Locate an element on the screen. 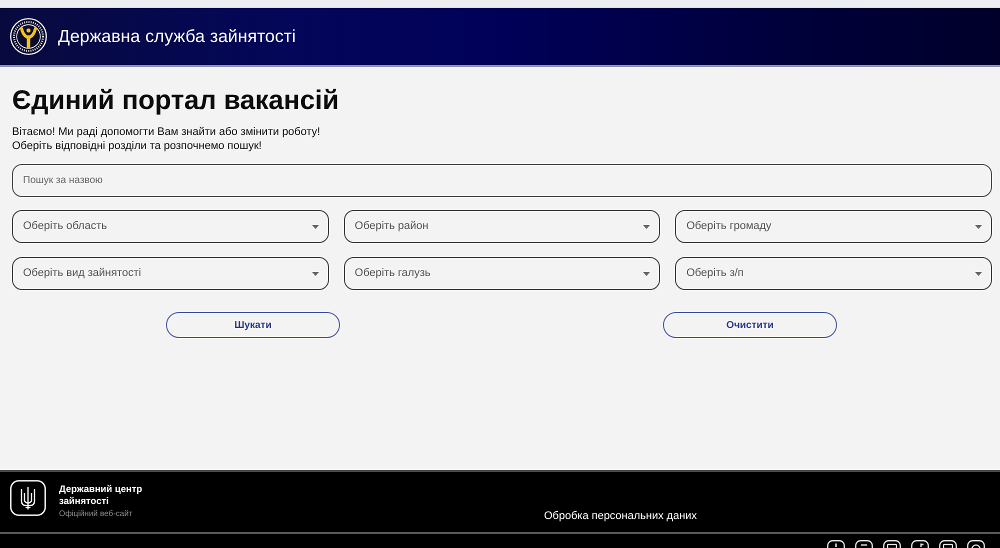  clear-button: Очистити is located at coordinates (750, 325).